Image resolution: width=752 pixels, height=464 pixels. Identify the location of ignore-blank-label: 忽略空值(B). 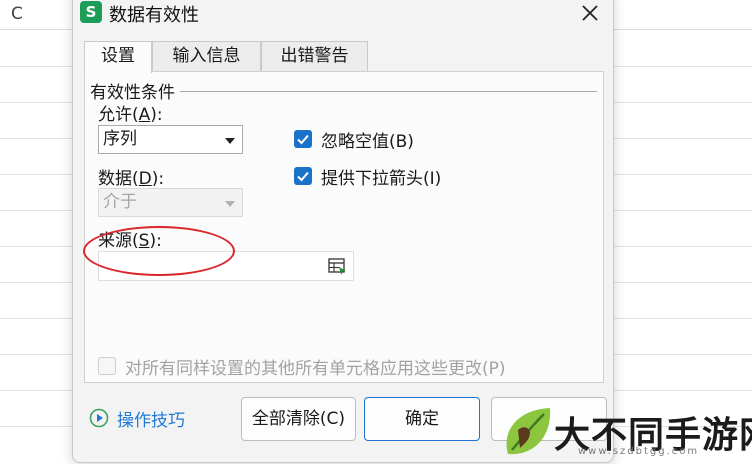
(367, 142).